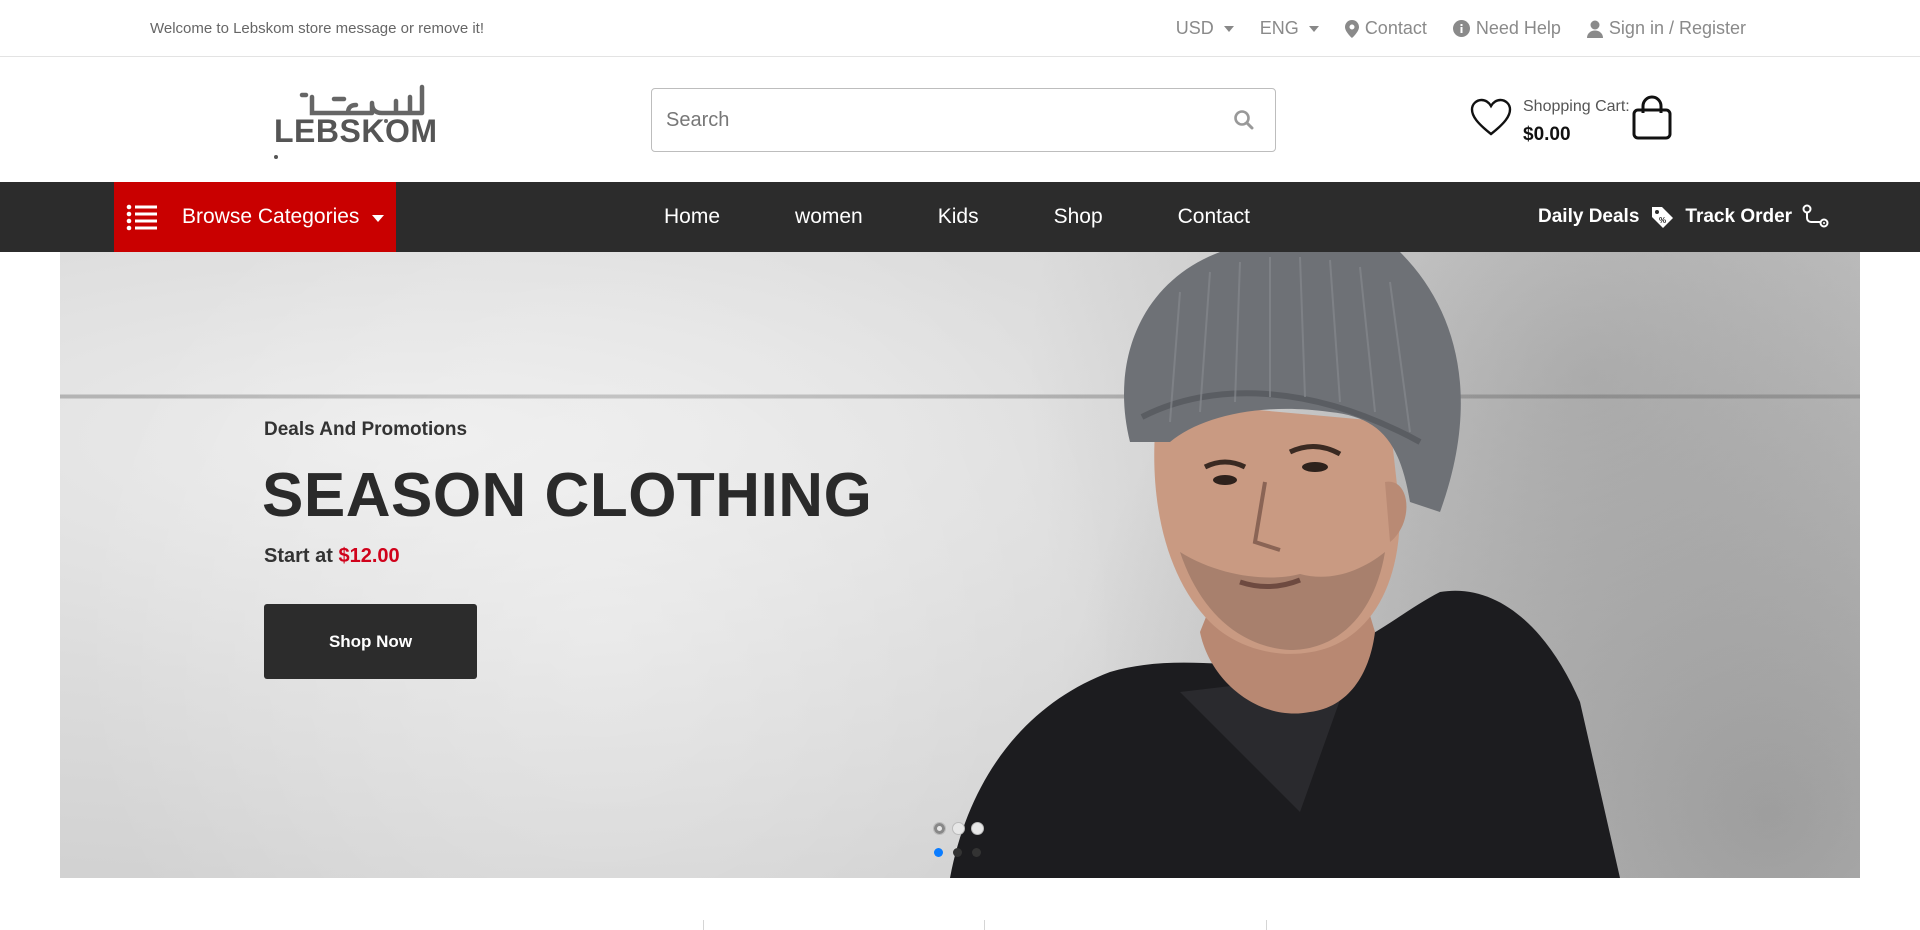 This screenshot has height=930, width=1920. I want to click on nav-link-kids: Kids, so click(958, 217).